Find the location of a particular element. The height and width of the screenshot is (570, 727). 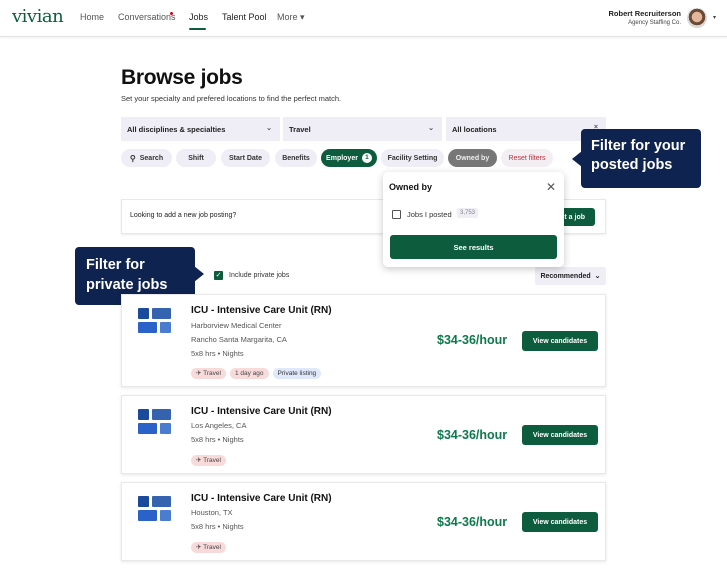

search-chip: ⚲ Search is located at coordinates (146, 158).